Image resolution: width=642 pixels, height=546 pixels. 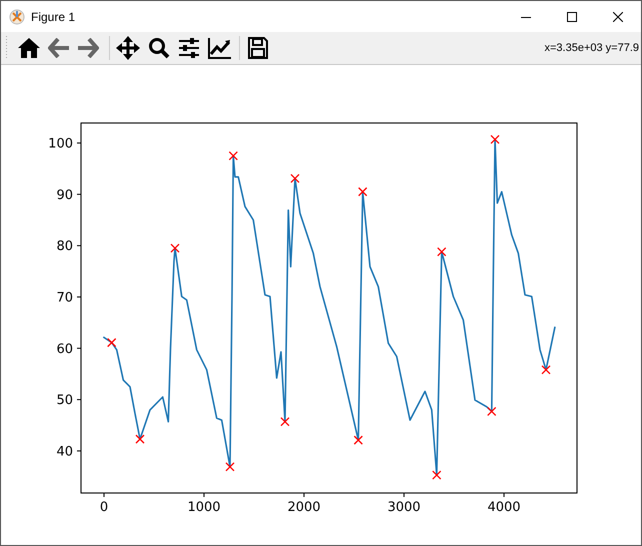 What do you see at coordinates (64, 298) in the screenshot?
I see `tick-label: 70` at bounding box center [64, 298].